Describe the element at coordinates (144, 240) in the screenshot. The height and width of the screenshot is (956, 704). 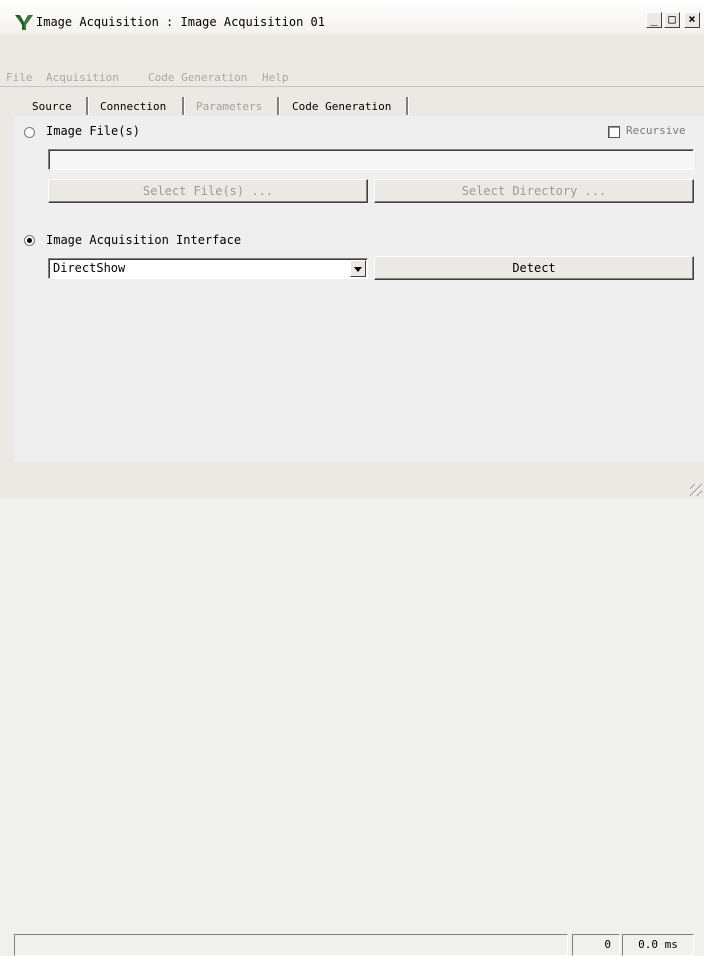
I see `acquisition-interface-label: Image Acquisition Interface` at that location.